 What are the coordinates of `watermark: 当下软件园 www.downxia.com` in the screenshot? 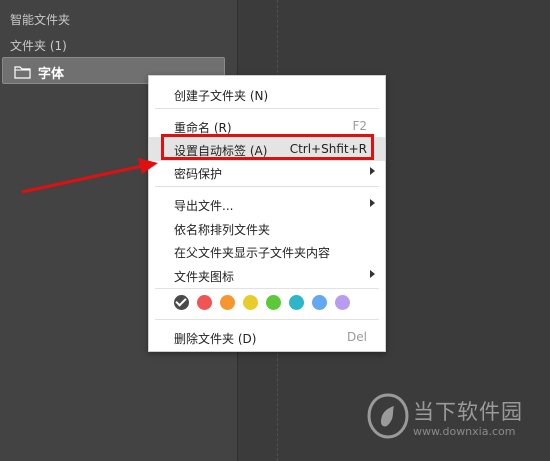 It's located at (456, 417).